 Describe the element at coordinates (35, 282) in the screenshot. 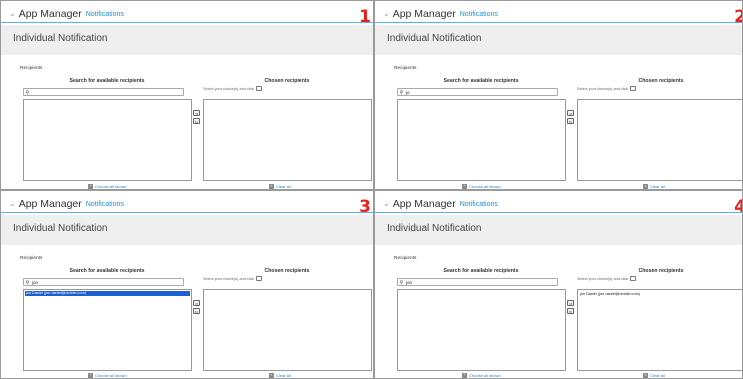

I see `search-value: jon` at that location.